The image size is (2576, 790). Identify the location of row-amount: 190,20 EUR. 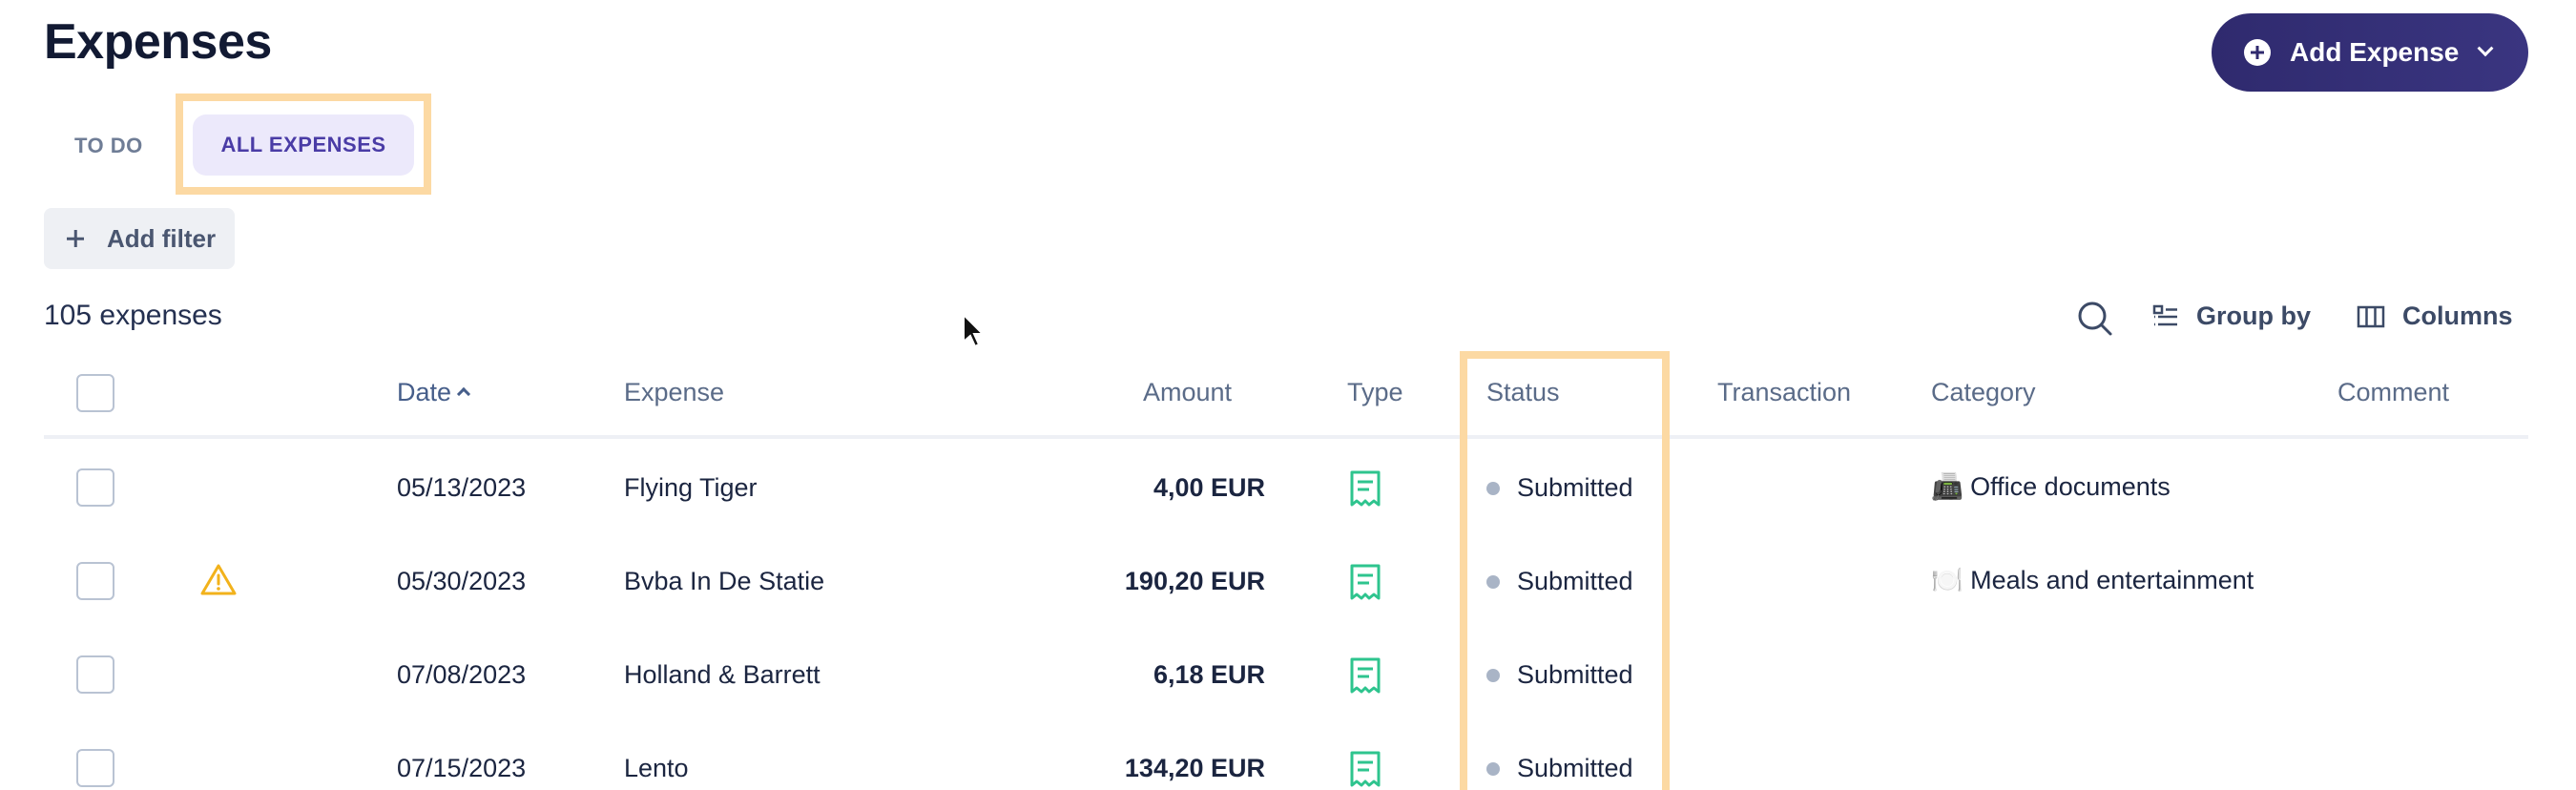
(1194, 581).